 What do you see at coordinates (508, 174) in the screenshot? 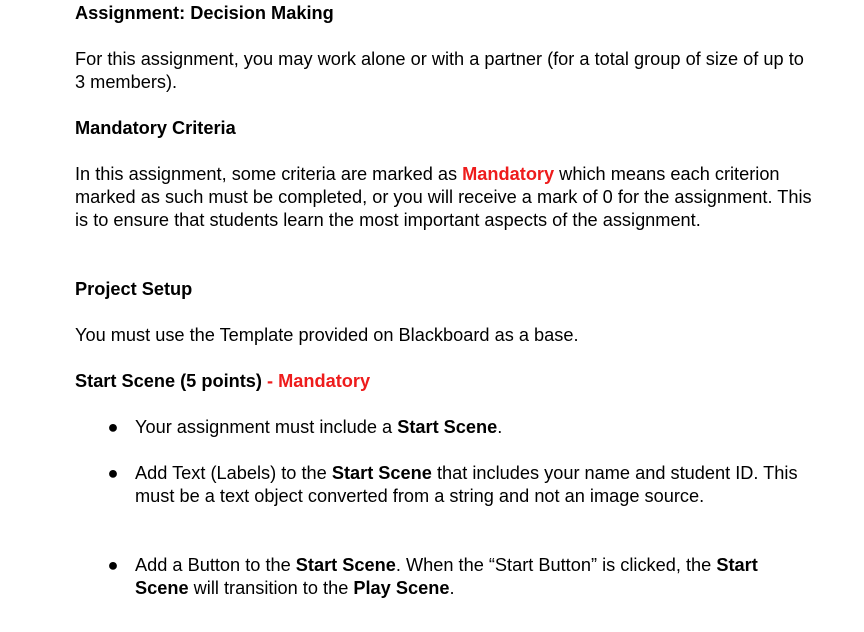
I see `mandatory-keyword: Mandatory` at bounding box center [508, 174].